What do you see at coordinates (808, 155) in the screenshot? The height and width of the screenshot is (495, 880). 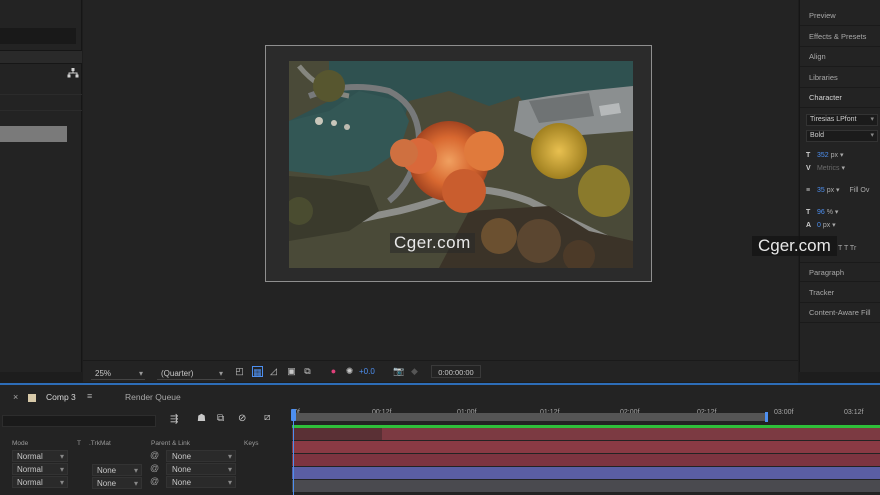 I see `font-size-icon: T` at bounding box center [808, 155].